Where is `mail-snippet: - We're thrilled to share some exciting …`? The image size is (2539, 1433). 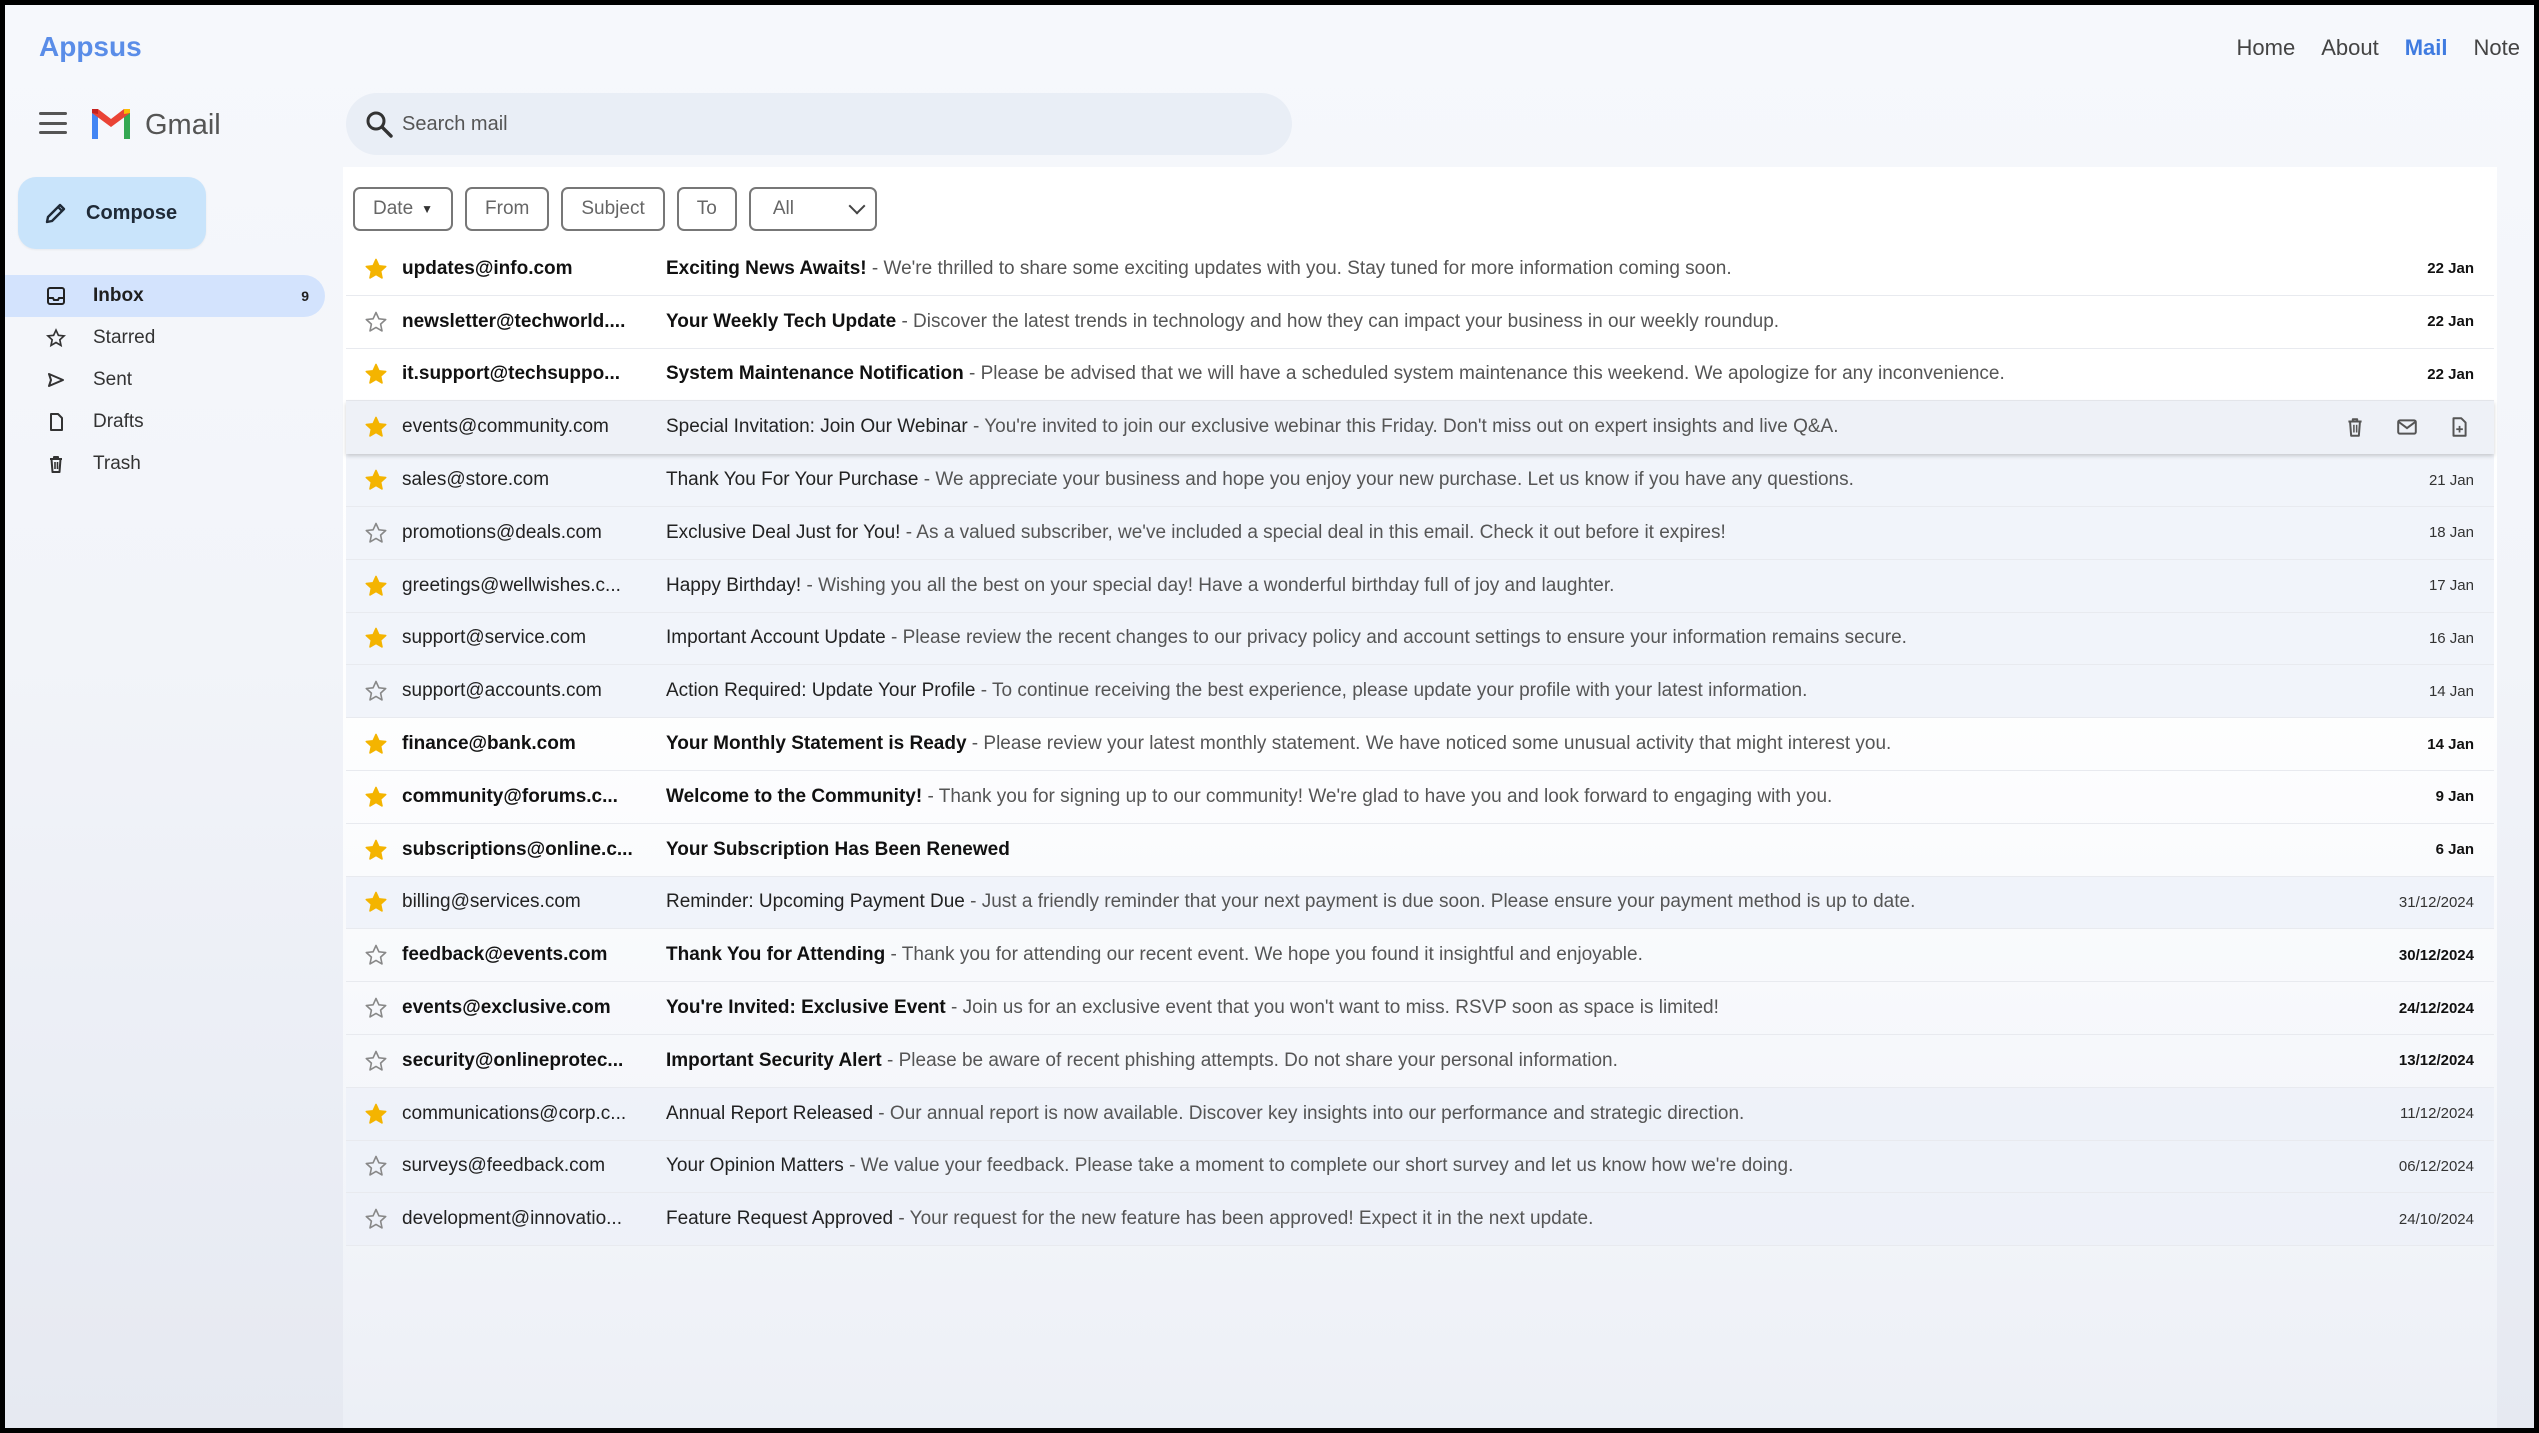
mail-snippet: - We're thrilled to share some exciting … is located at coordinates (1299, 268).